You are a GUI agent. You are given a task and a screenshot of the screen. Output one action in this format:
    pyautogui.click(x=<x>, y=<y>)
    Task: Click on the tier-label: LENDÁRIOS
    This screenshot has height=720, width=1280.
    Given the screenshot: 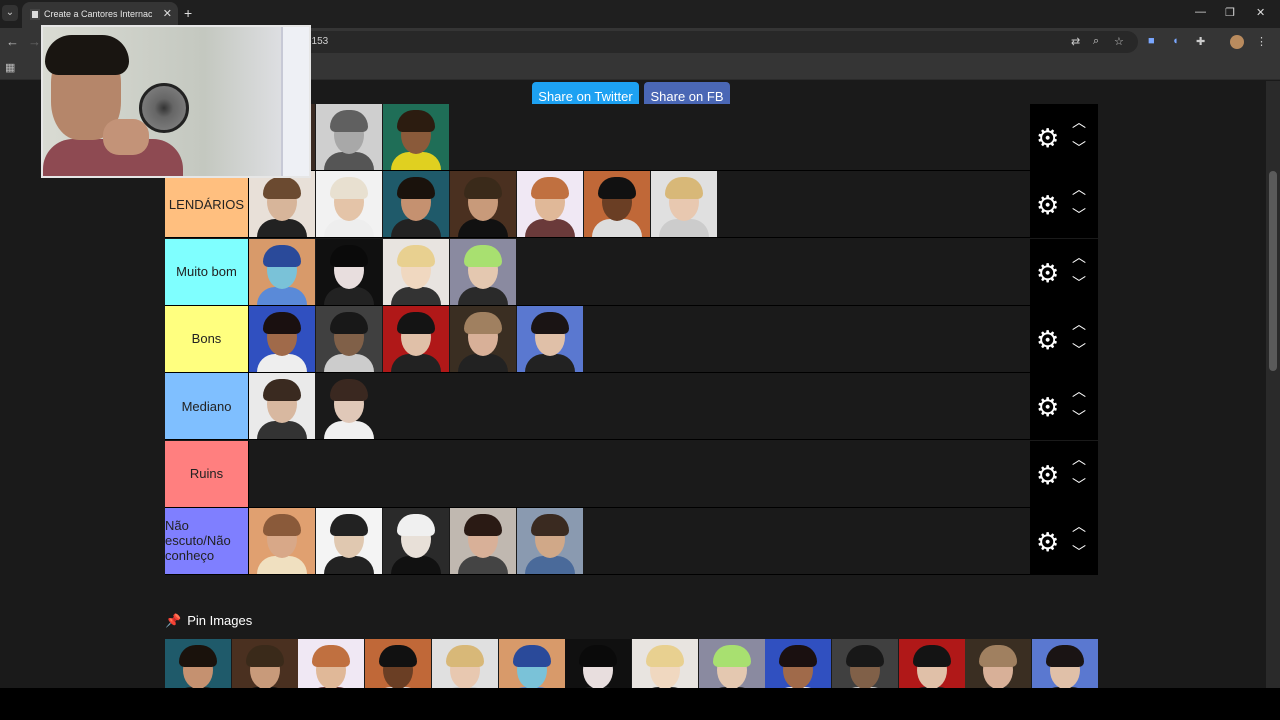 What is the action you would take?
    pyautogui.click(x=206, y=204)
    